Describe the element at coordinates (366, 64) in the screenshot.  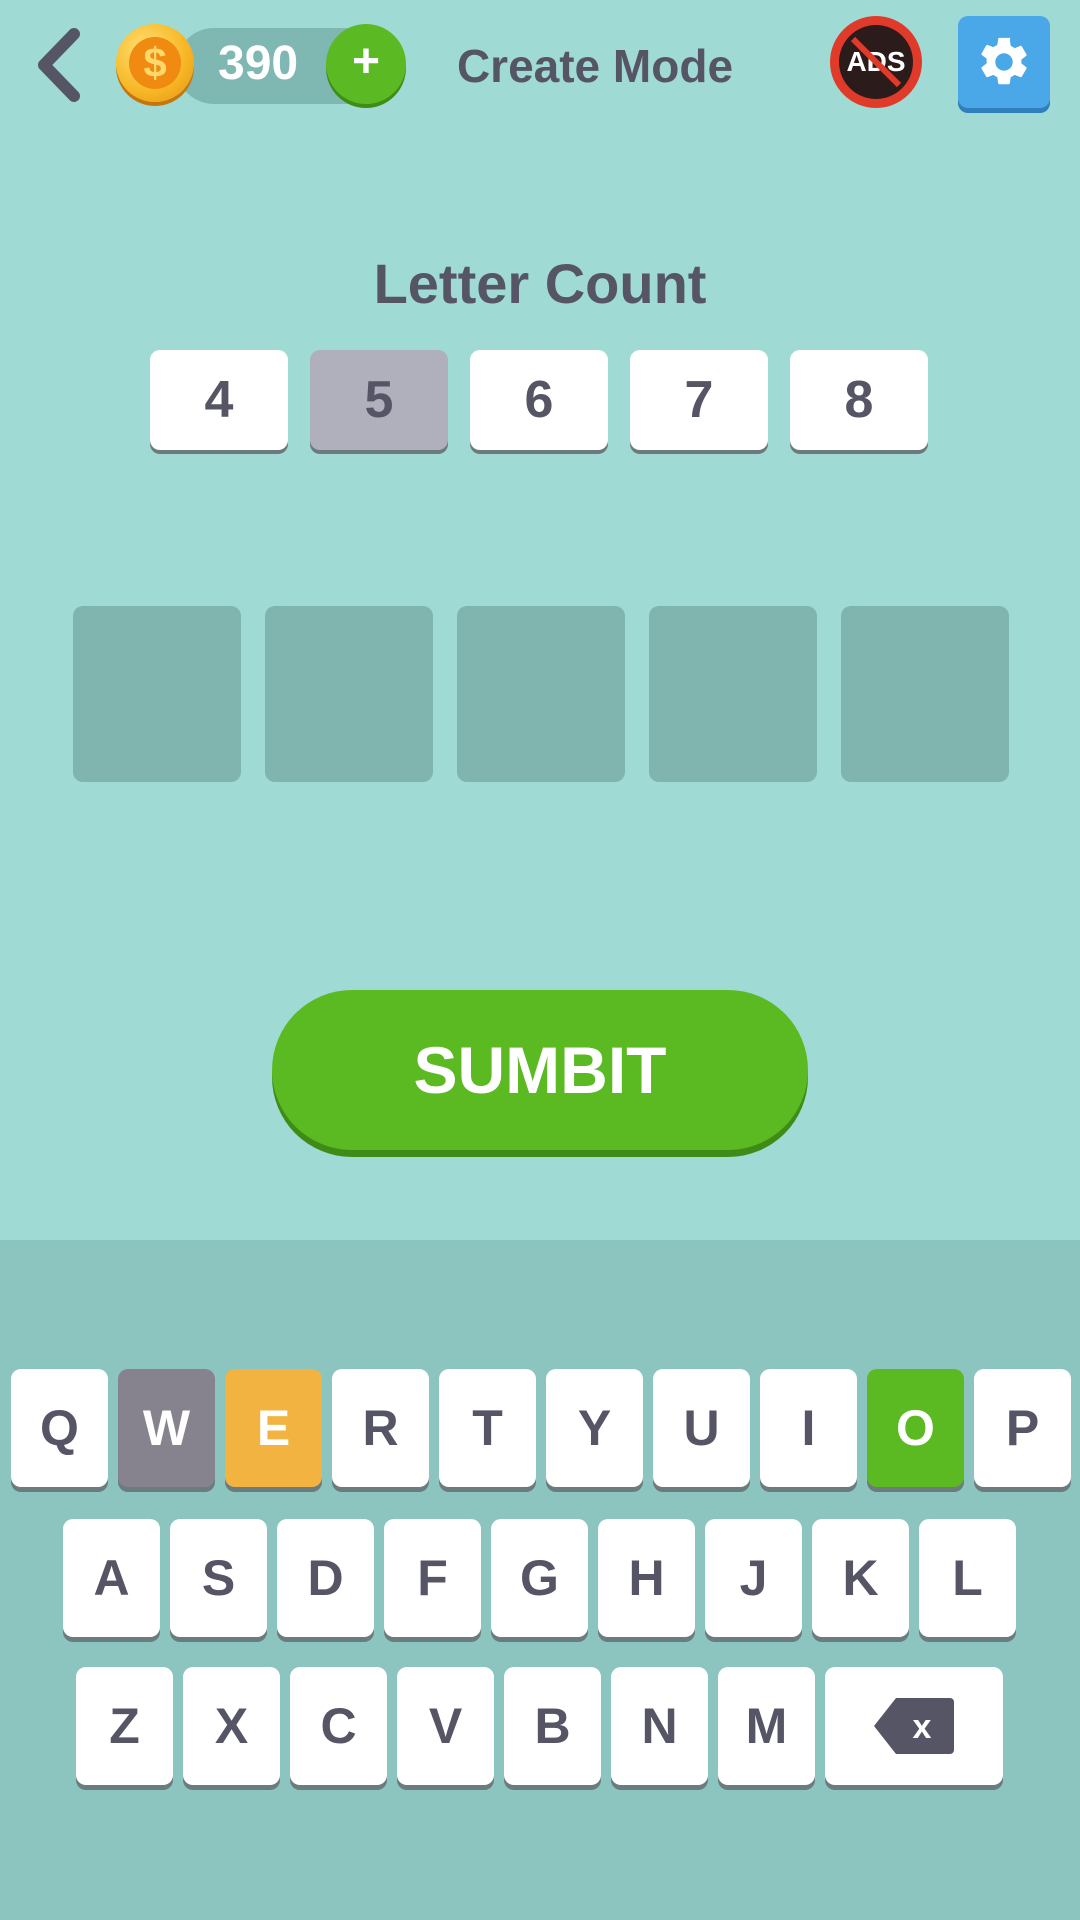
I see `add-coins-button: +` at that location.